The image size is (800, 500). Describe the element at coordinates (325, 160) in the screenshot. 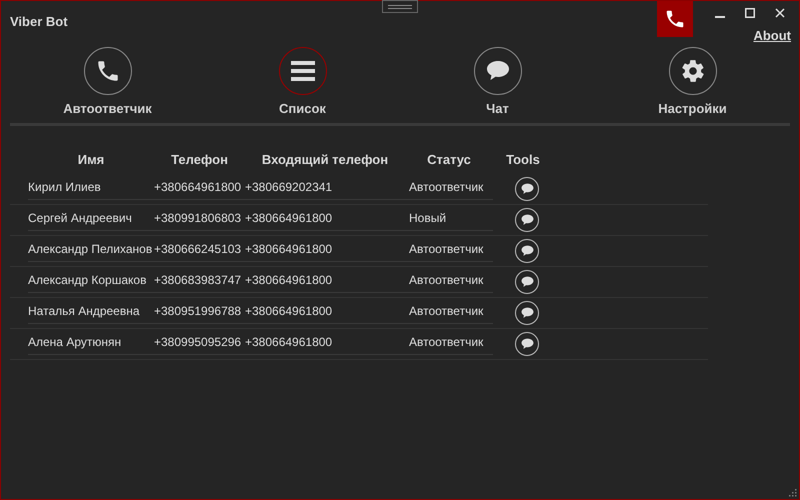

I see `column-header: Входящий телефон` at that location.